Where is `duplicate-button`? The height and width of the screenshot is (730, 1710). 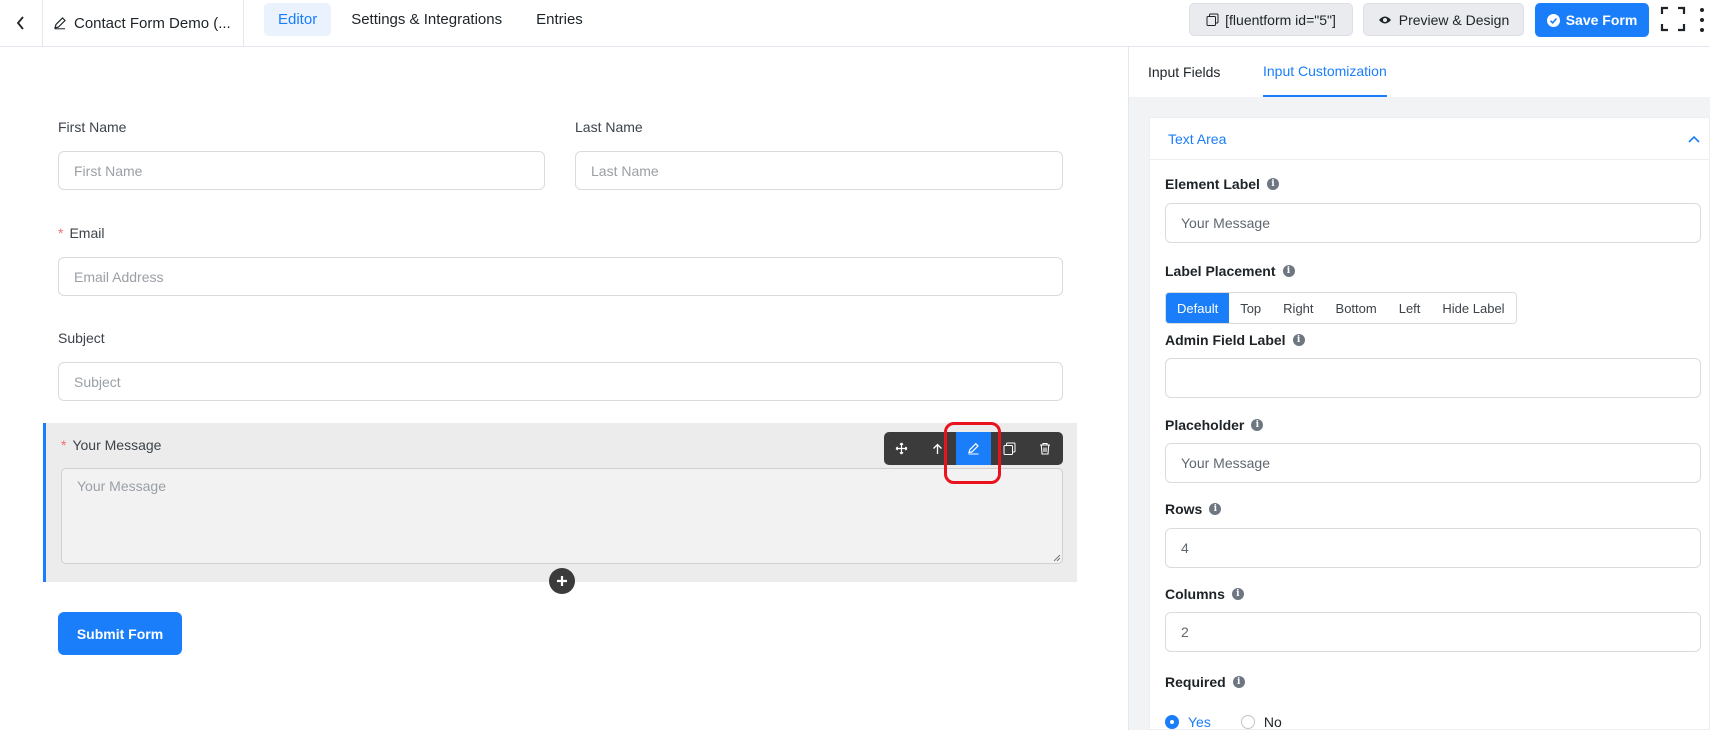 duplicate-button is located at coordinates (1009, 448).